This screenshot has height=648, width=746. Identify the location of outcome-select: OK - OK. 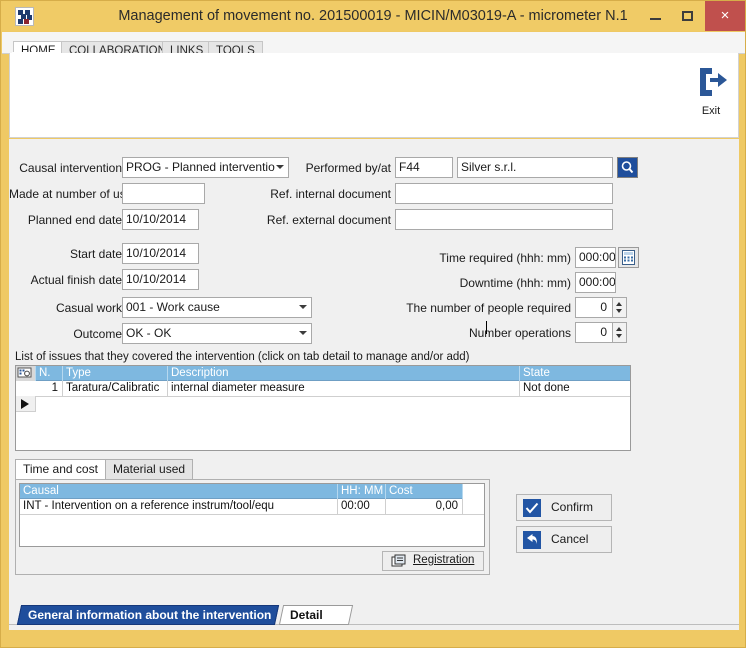
(217, 333).